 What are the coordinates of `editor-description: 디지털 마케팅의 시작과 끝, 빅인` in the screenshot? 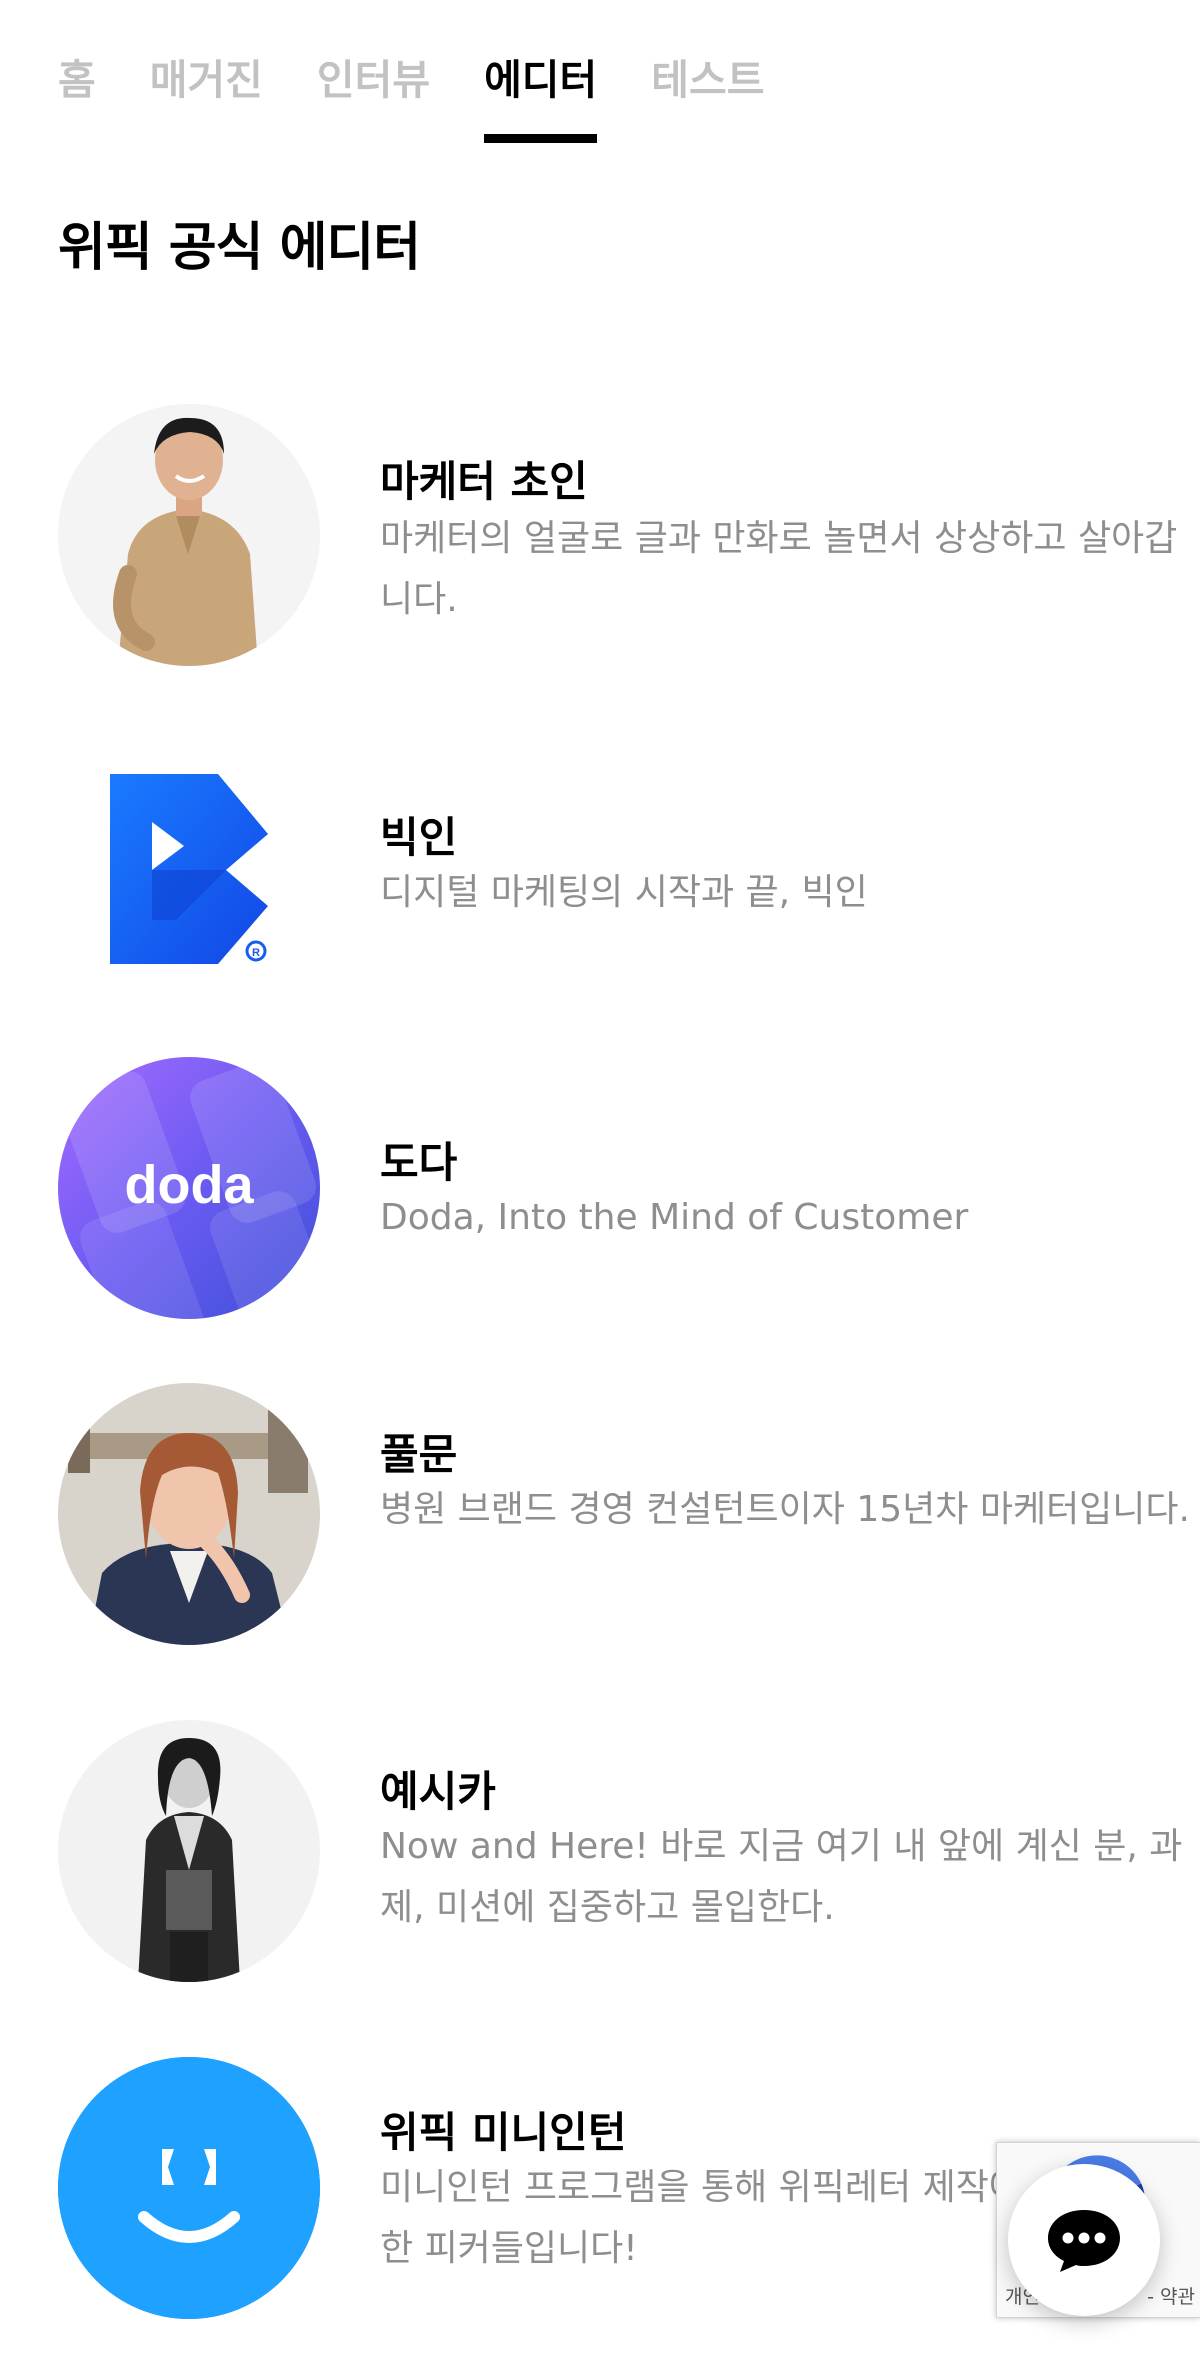 It's located at (624, 892).